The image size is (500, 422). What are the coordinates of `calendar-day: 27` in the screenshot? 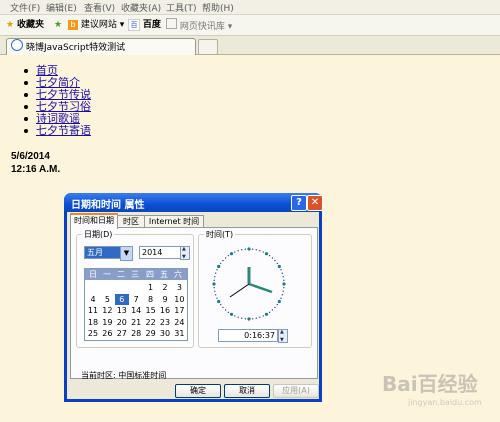 It's located at (122, 333).